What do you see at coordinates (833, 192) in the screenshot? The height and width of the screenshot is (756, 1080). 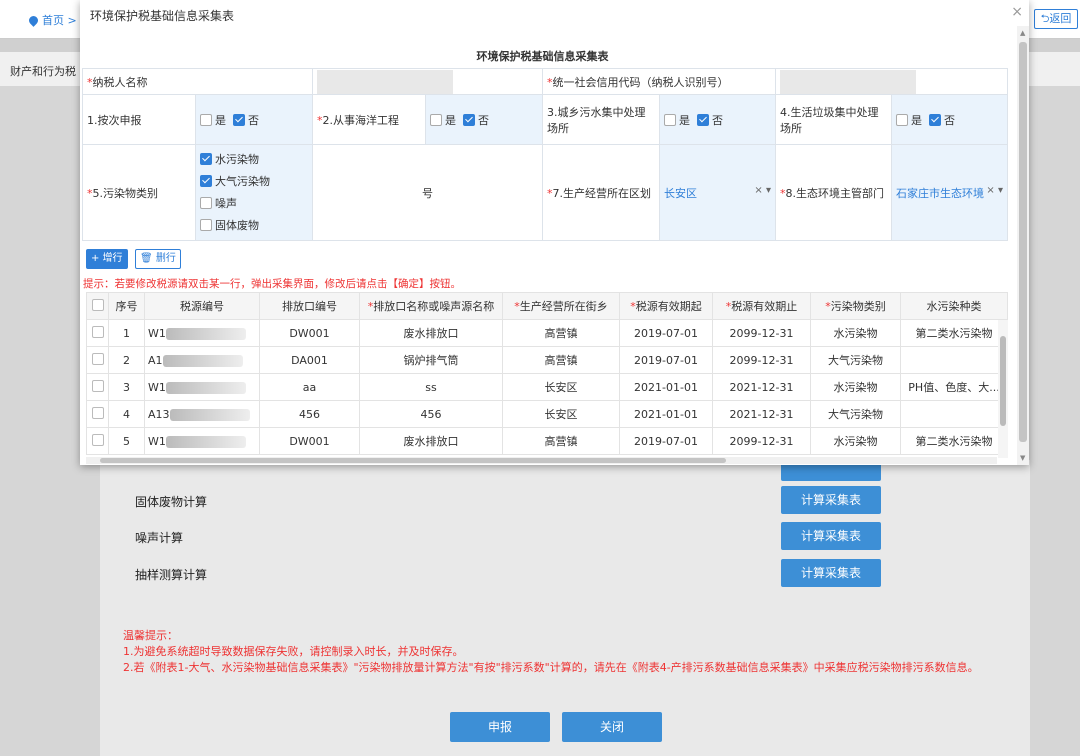 I see `q8-label: *8.生态环境主管部门` at bounding box center [833, 192].